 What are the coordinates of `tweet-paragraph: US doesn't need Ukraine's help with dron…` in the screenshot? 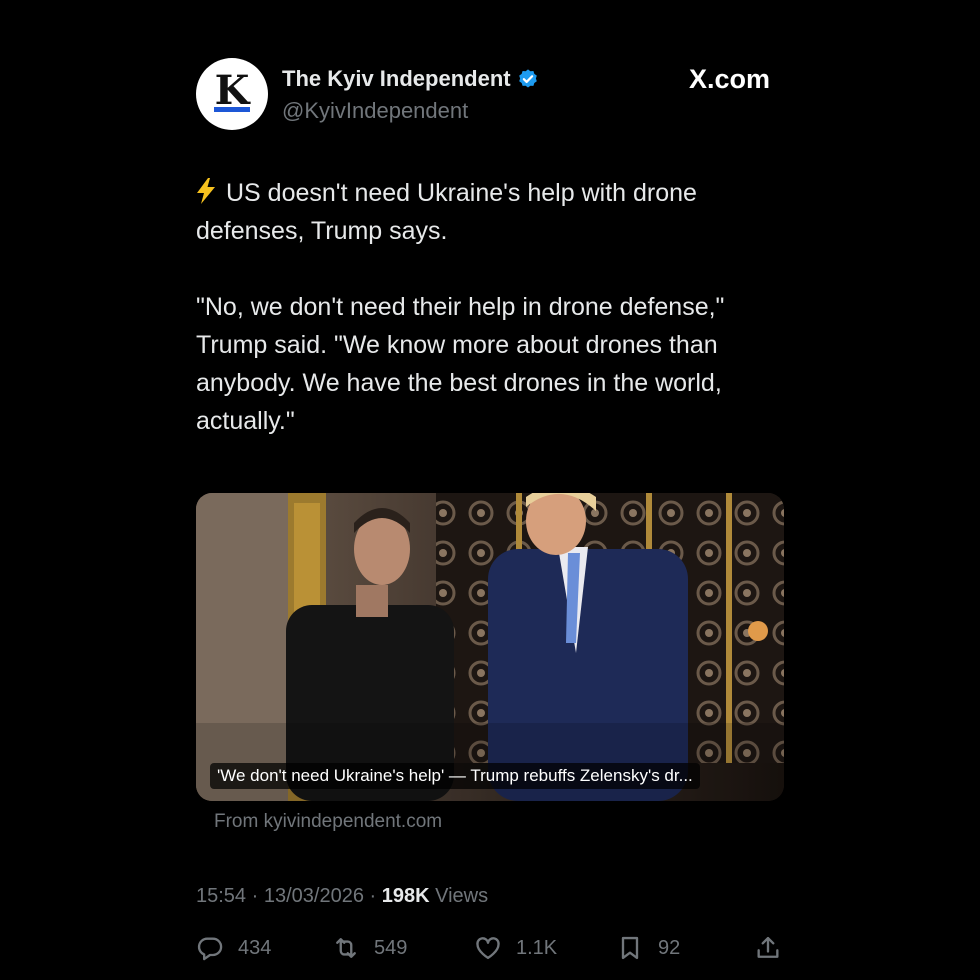 It's located at (490, 212).